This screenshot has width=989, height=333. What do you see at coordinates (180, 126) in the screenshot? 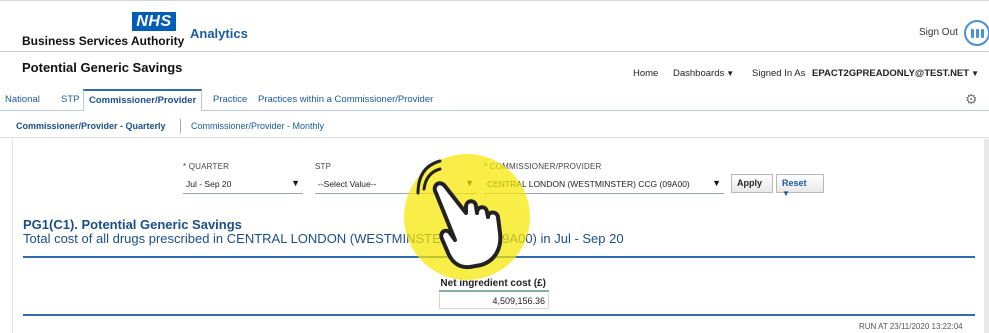
I see `subtab-divider` at bounding box center [180, 126].